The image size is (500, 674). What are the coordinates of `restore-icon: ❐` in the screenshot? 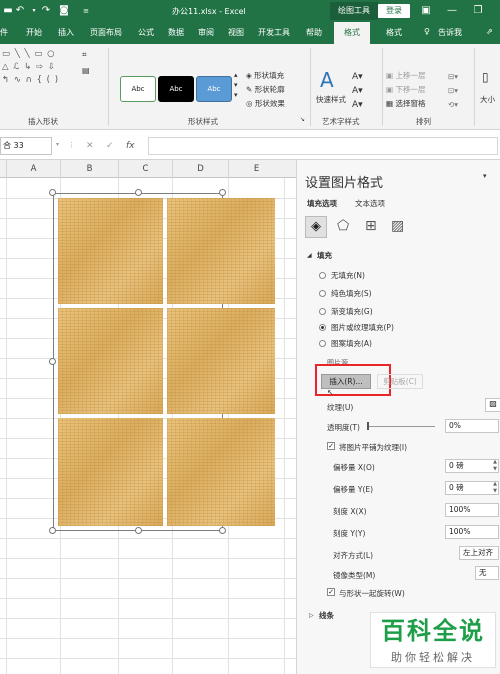 It's located at (478, 11).